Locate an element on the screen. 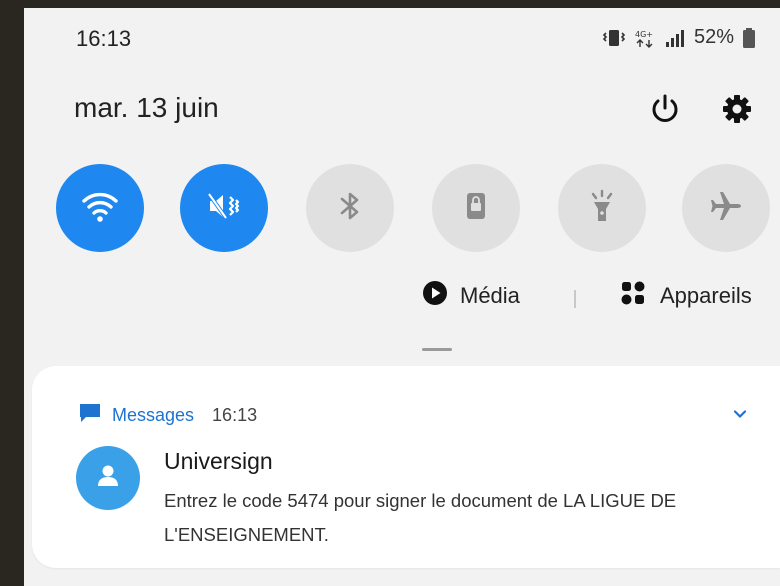  person-icon is located at coordinates (108, 478).